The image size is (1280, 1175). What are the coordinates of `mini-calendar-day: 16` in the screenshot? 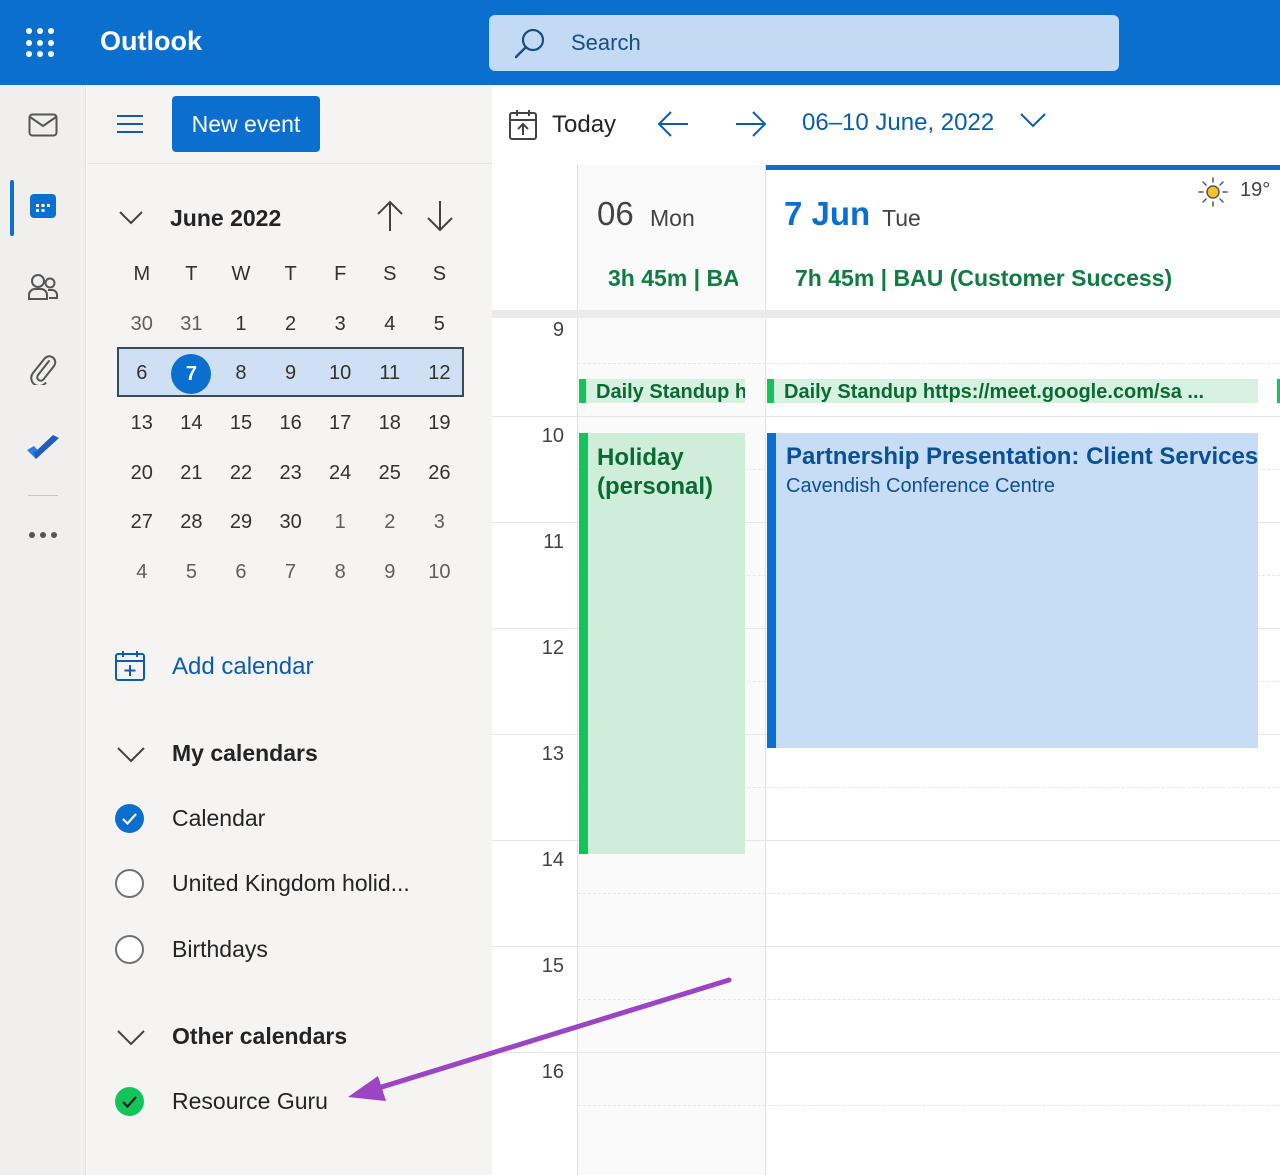 It's located at (291, 423).